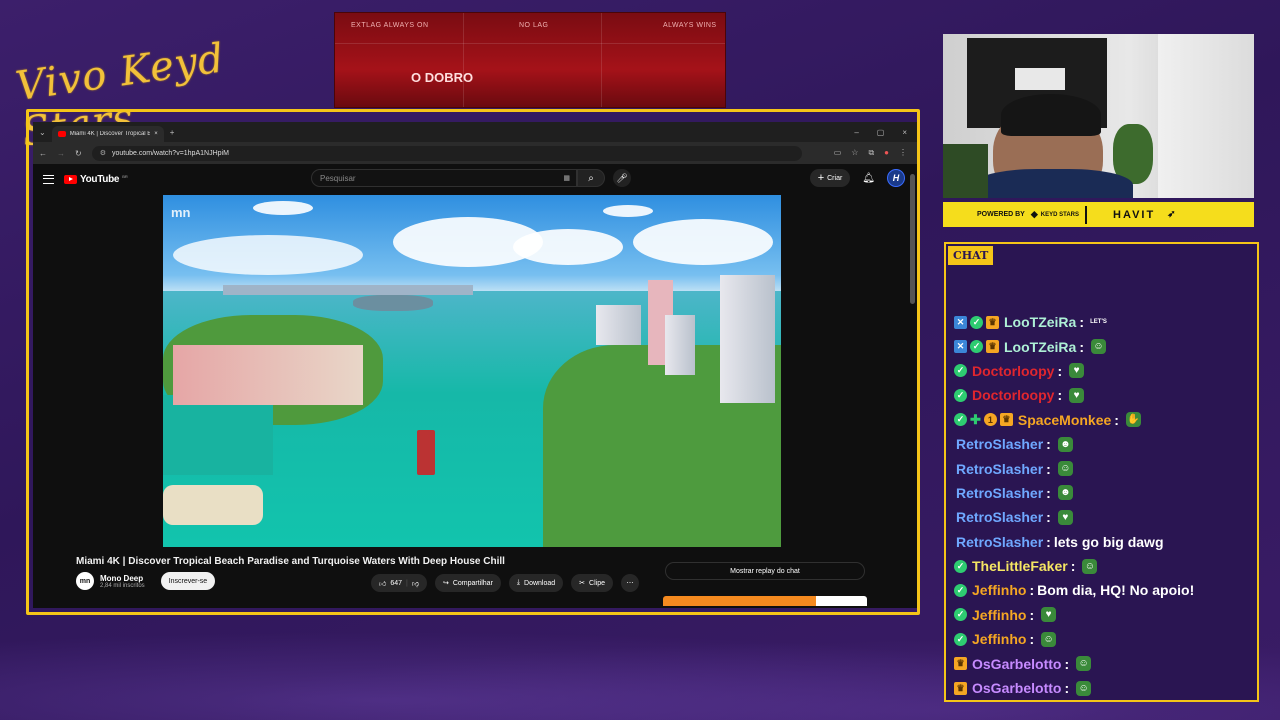  I want to click on close-window-icon: ×, so click(904, 132).